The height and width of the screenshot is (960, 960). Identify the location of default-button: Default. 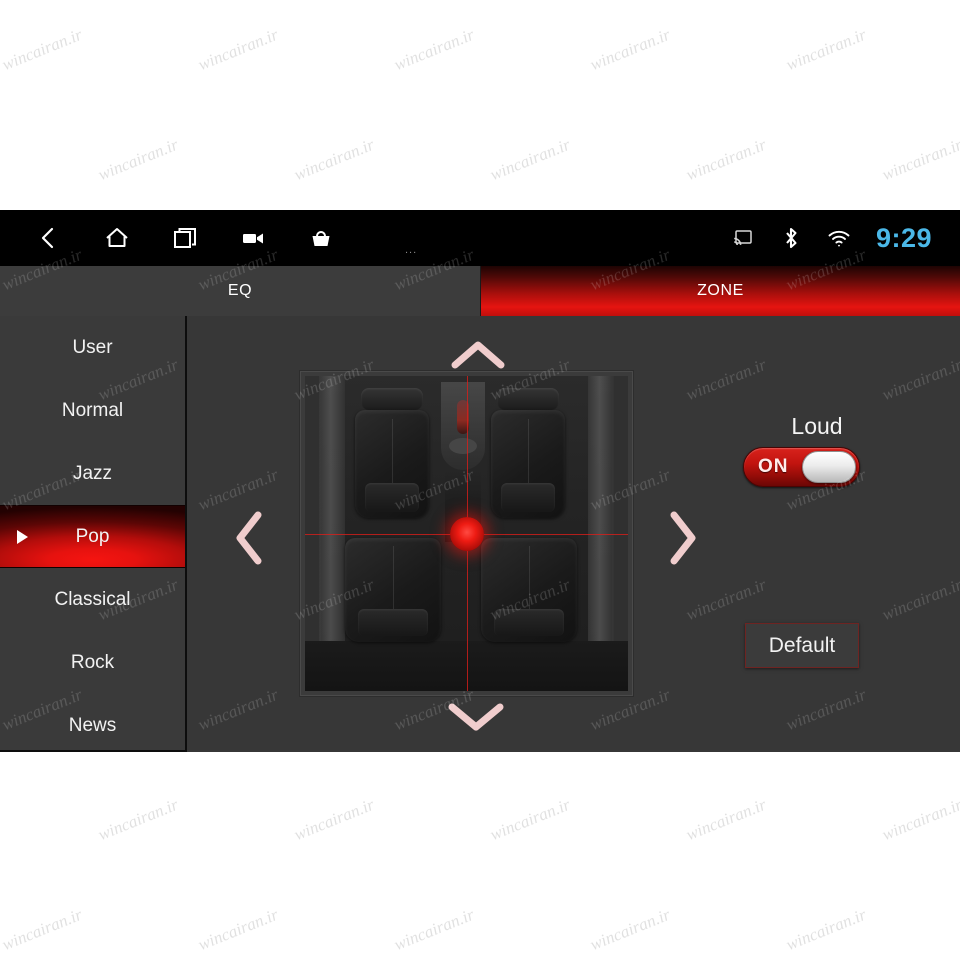
(802, 645).